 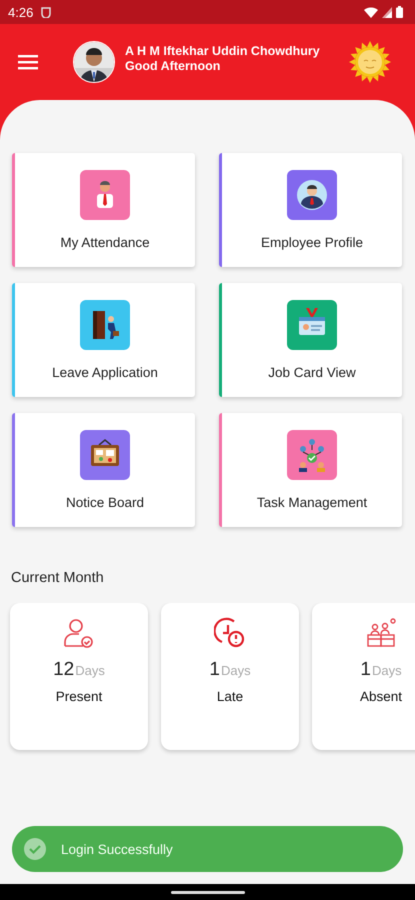 What do you see at coordinates (381, 696) in the screenshot?
I see `stat-label: Absent` at bounding box center [381, 696].